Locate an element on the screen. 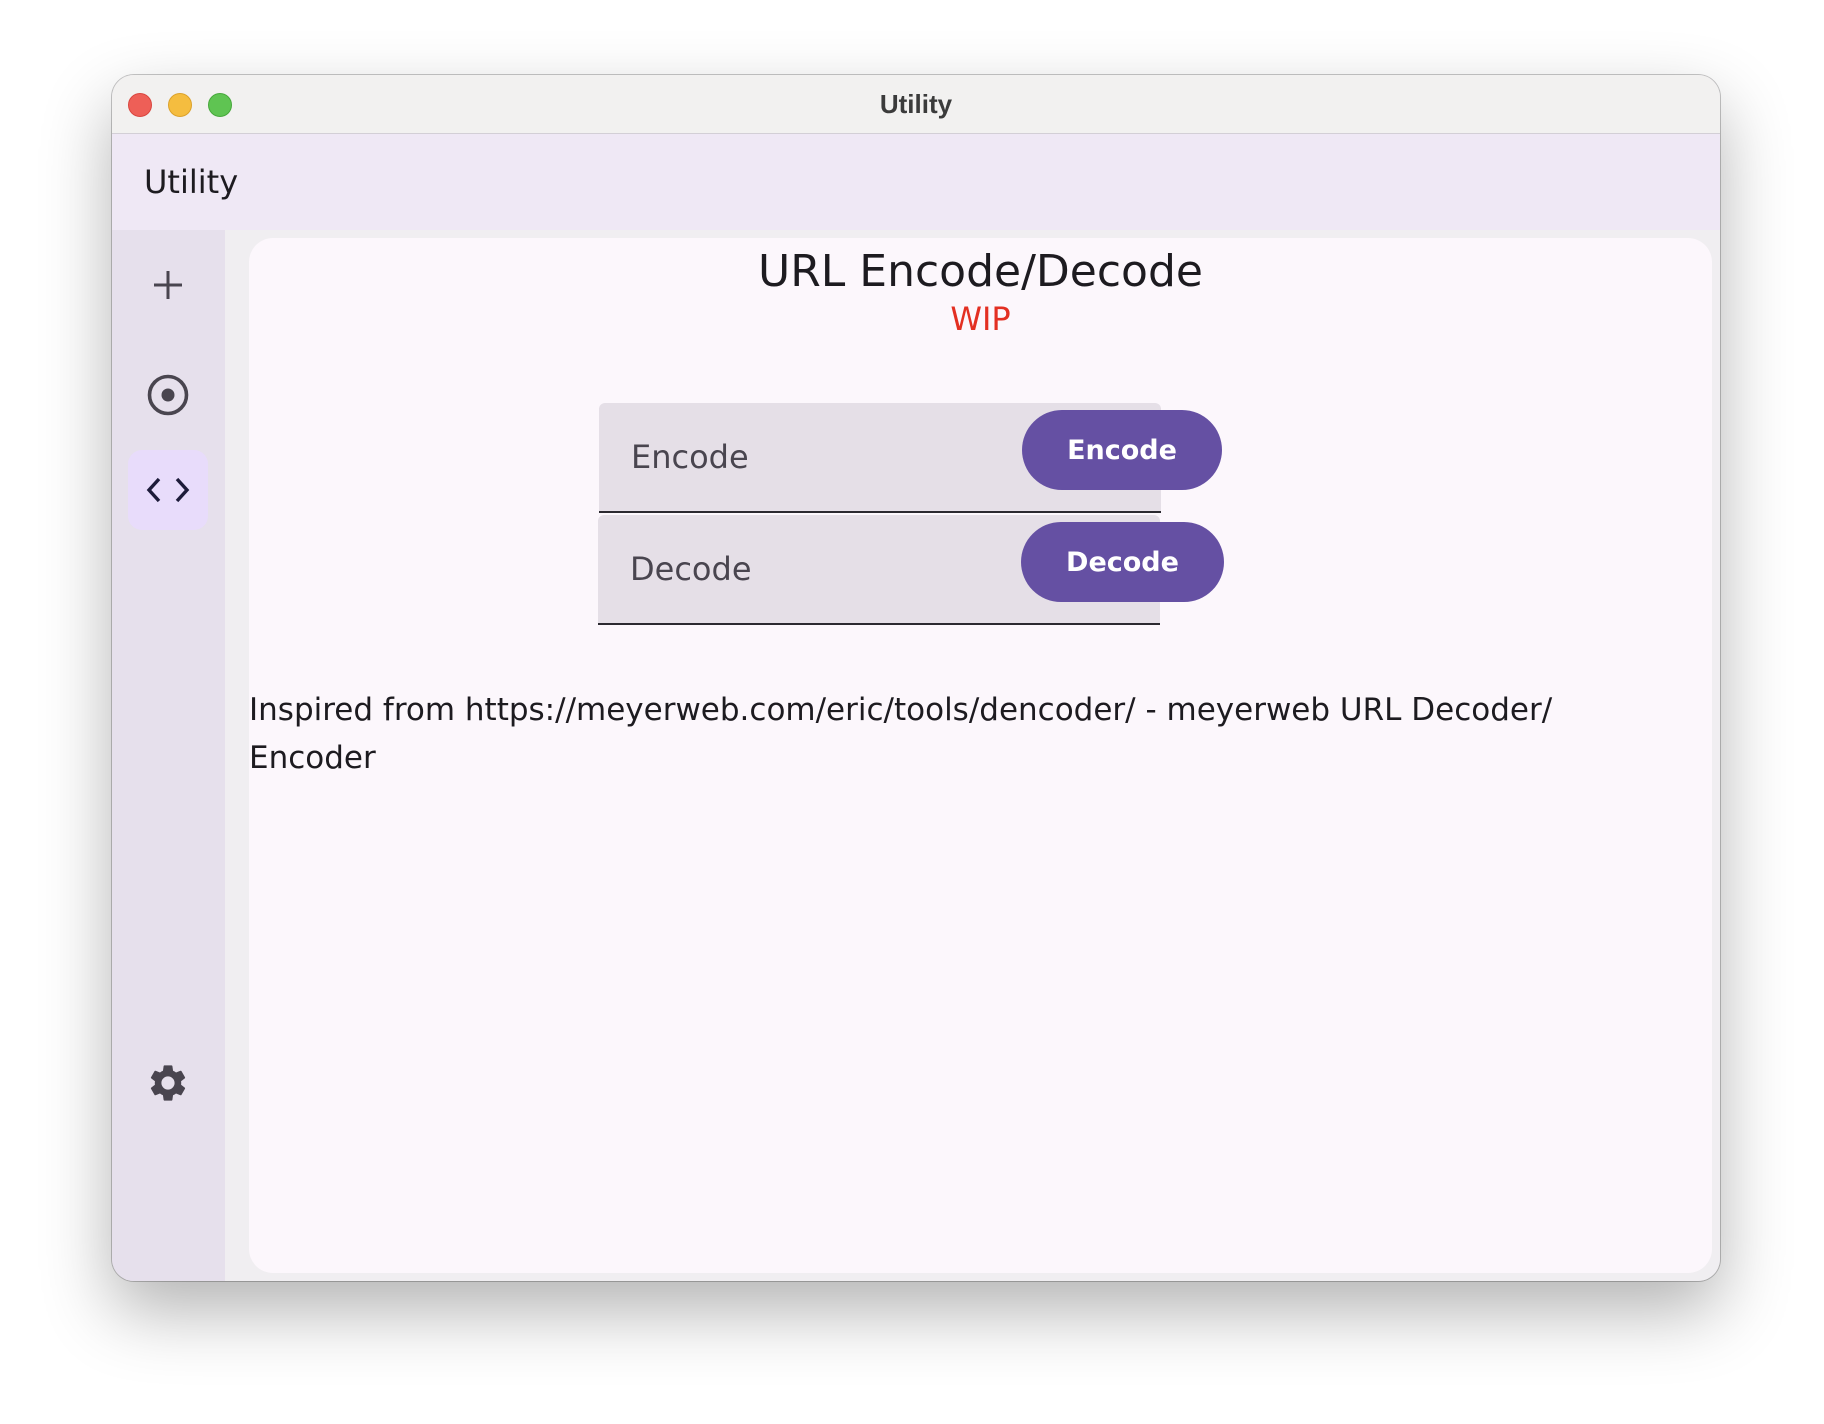  window-title: Utility is located at coordinates (916, 104).